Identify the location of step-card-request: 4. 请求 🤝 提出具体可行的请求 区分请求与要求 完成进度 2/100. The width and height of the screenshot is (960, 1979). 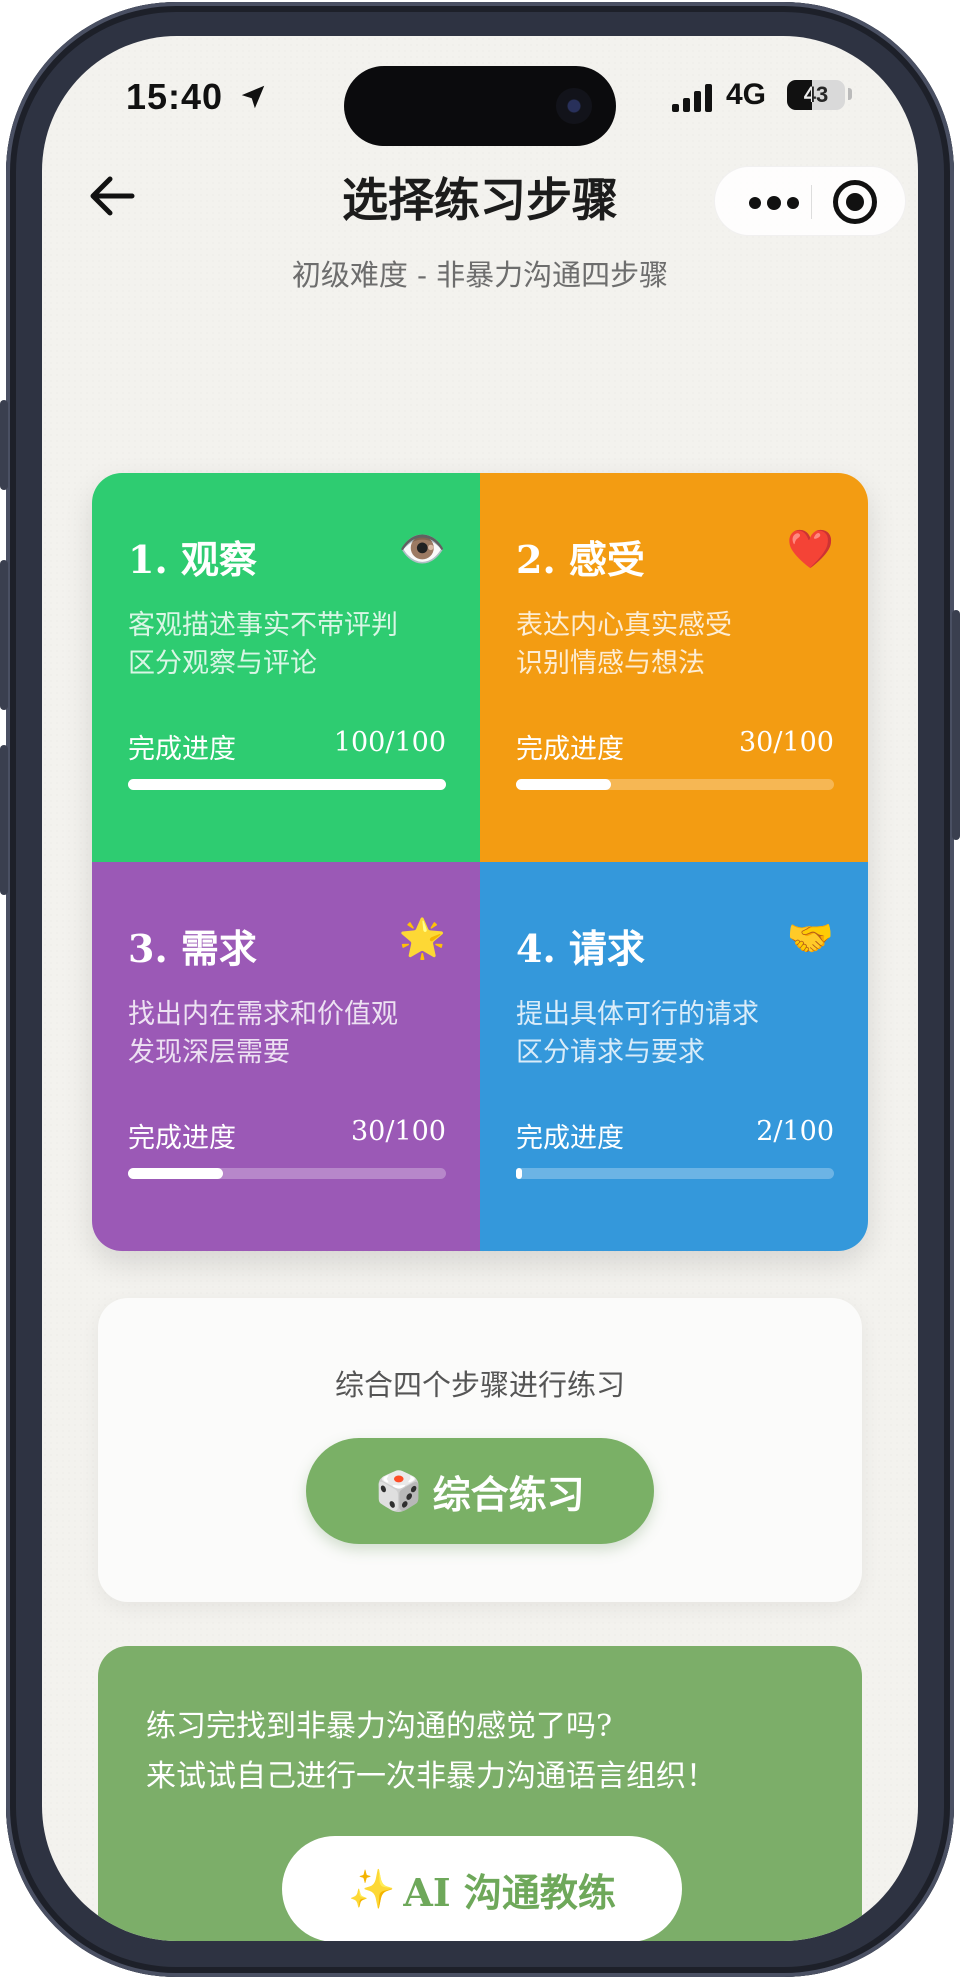
(674, 1056).